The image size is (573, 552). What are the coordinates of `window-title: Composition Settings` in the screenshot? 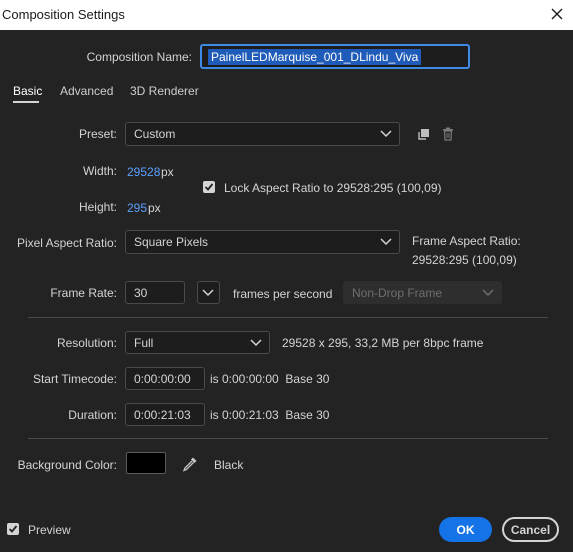 It's located at (63, 14).